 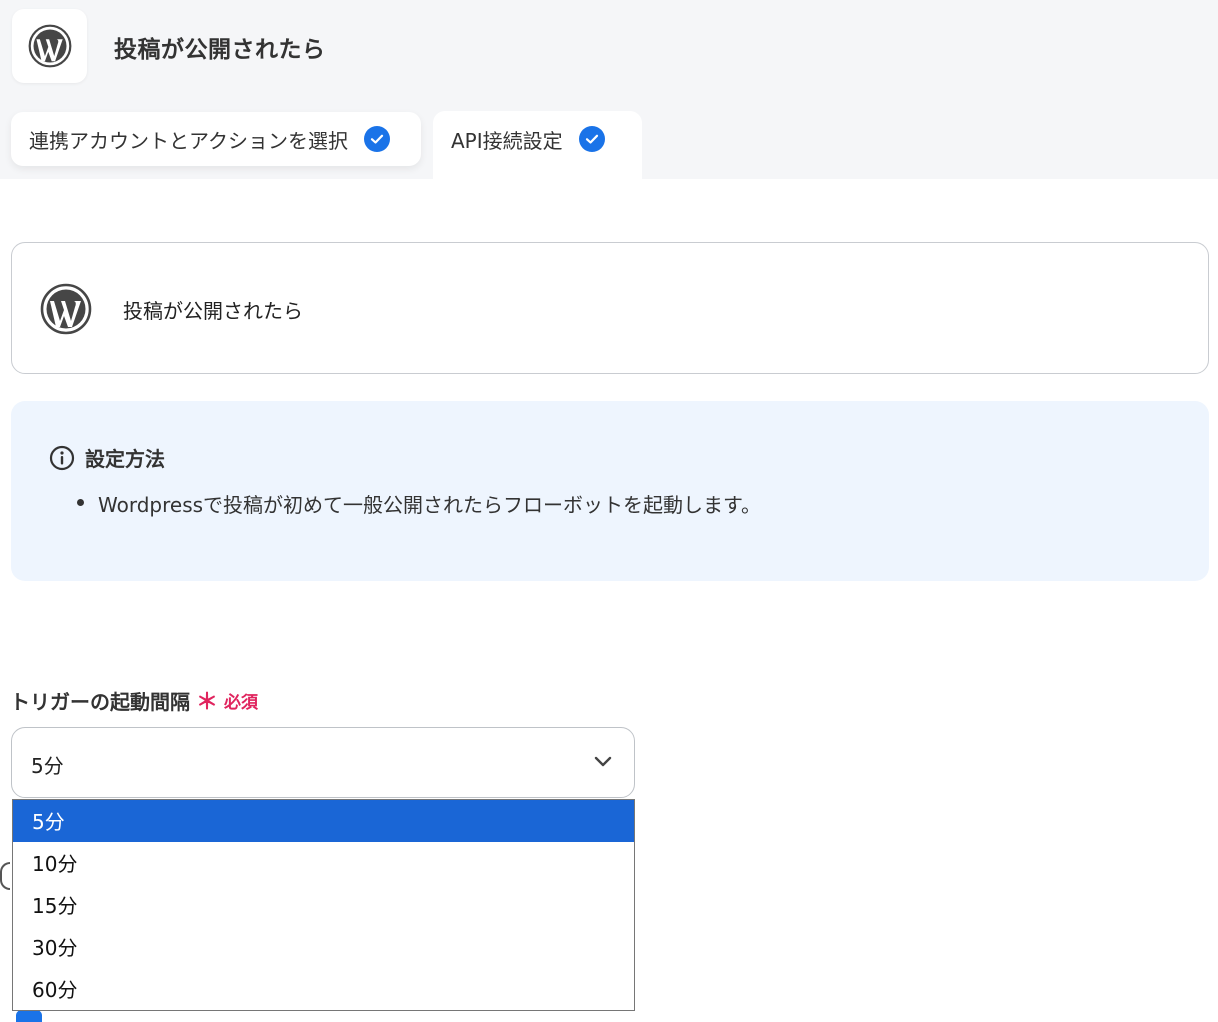 I want to click on tab-api-settings: API接続設定, so click(x=537, y=145).